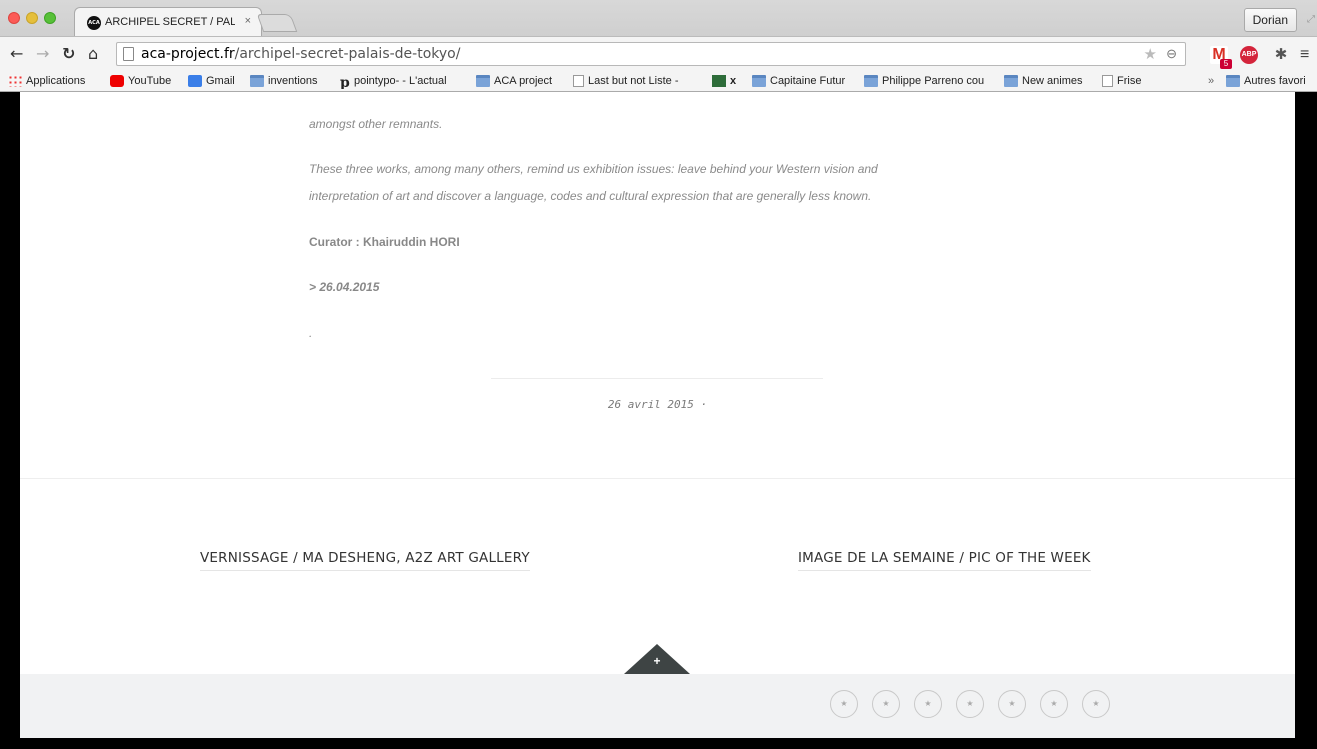  Describe the element at coordinates (733, 81) in the screenshot. I see `bookmark-label: x` at that location.